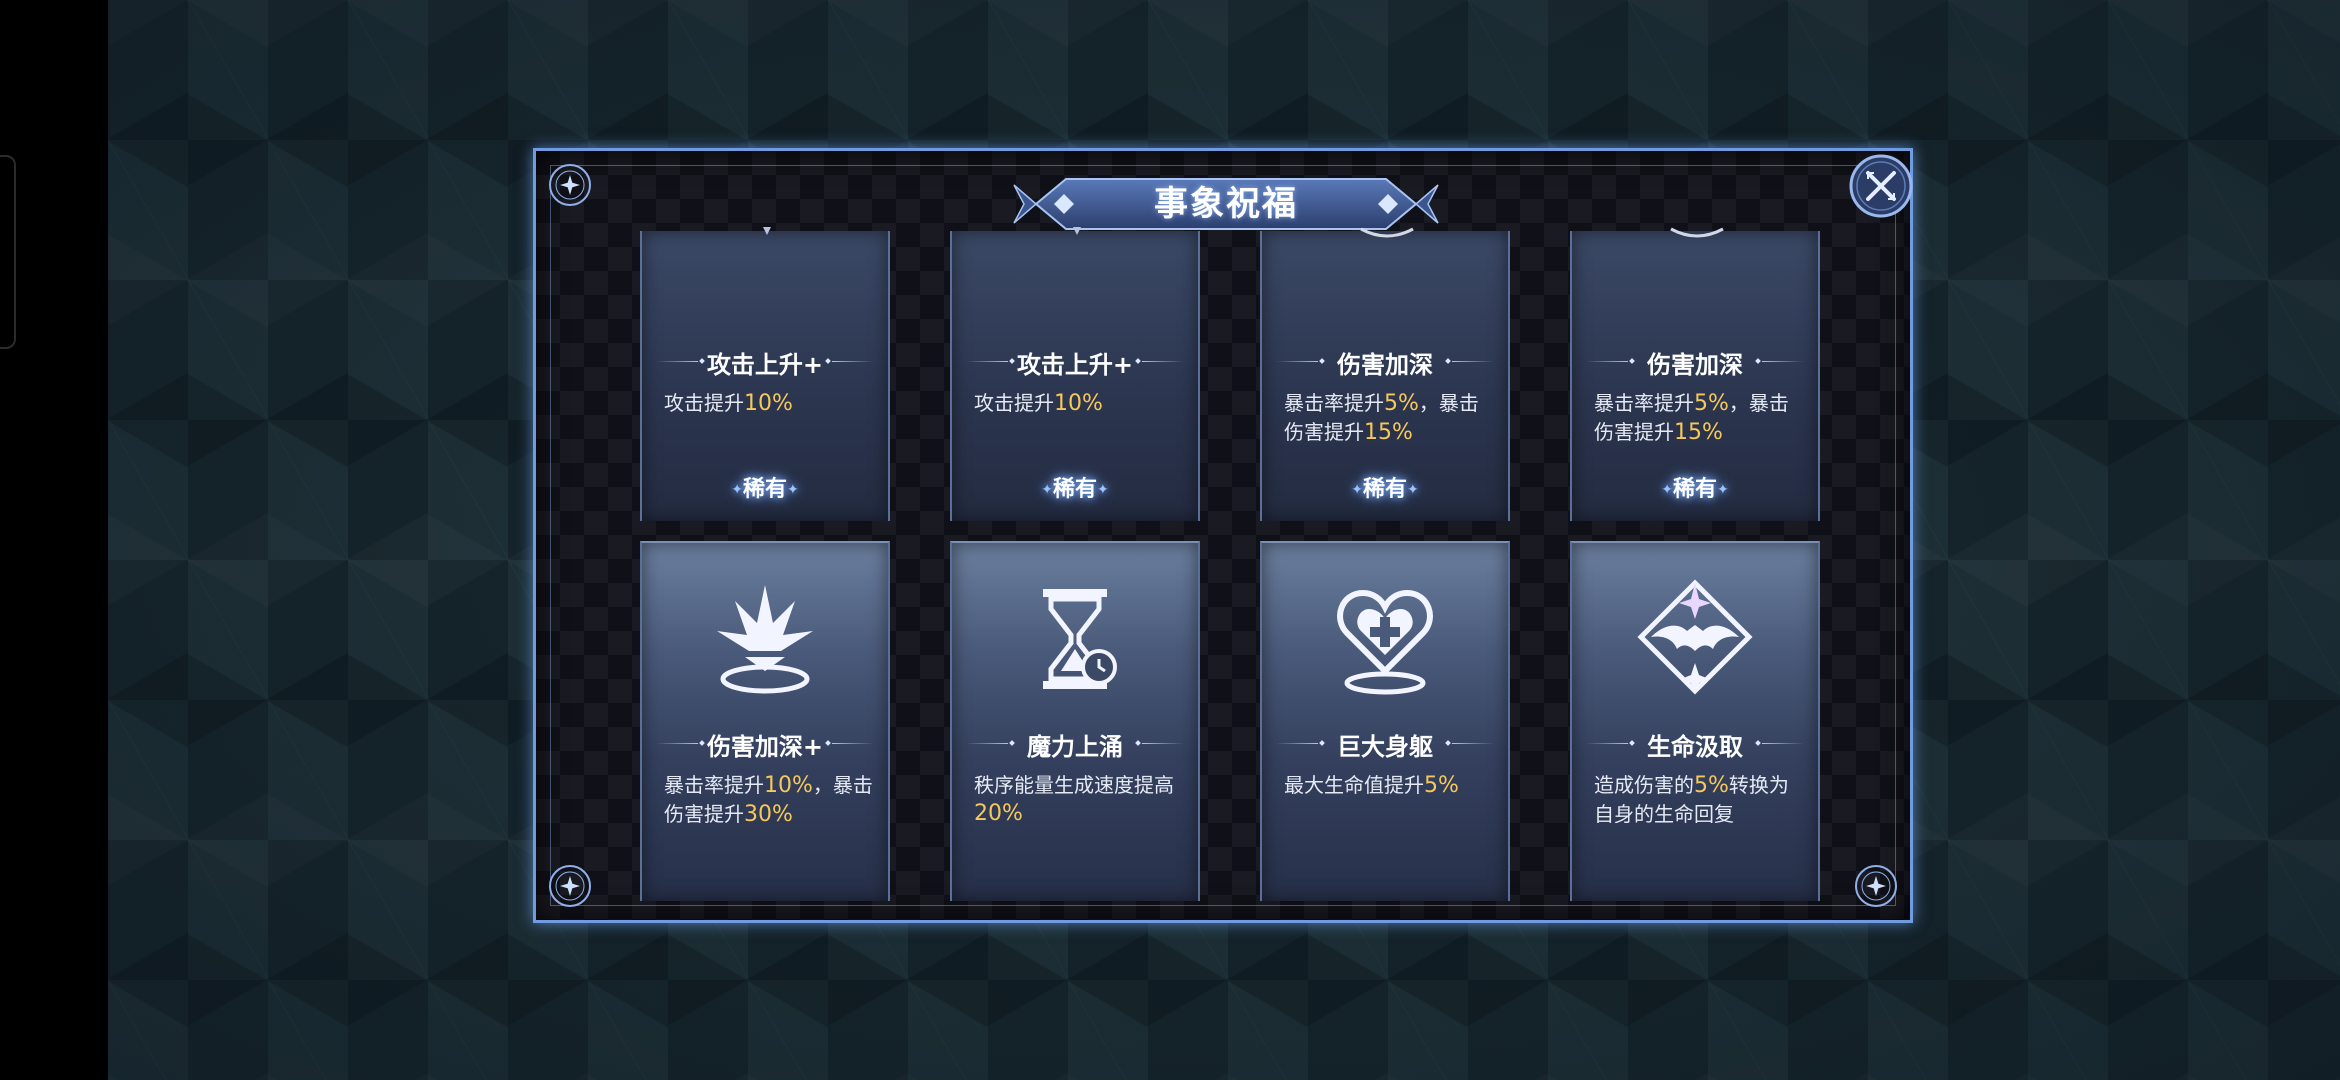 The height and width of the screenshot is (1080, 2340). Describe the element at coordinates (1699, 799) in the screenshot. I see `card-description: 造成伤害的5%转换为自身的生命回复` at that location.